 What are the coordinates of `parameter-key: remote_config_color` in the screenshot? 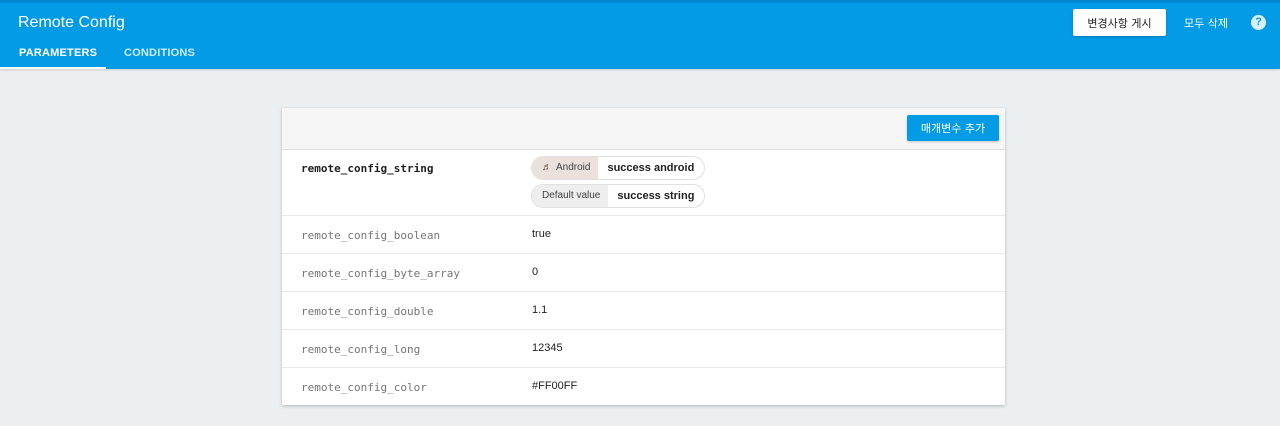 It's located at (364, 387).